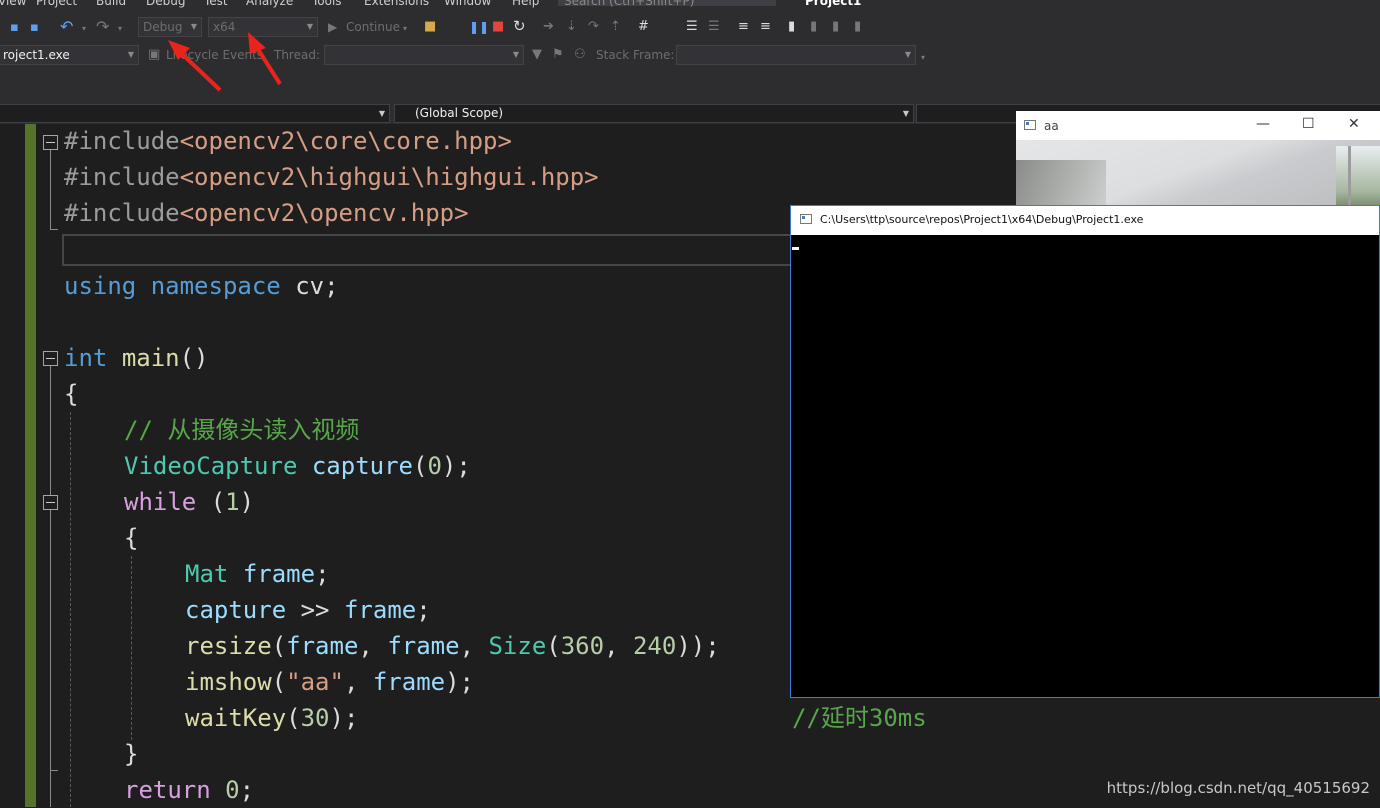  I want to click on code-line-11: while (1), so click(189, 502).